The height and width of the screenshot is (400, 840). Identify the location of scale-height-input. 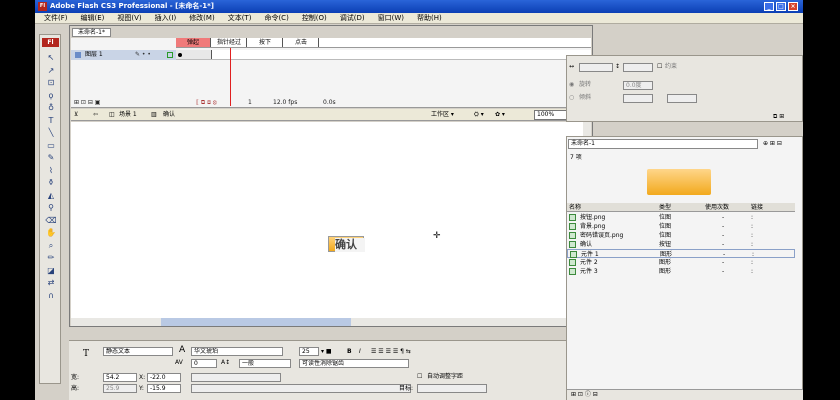
(638, 67).